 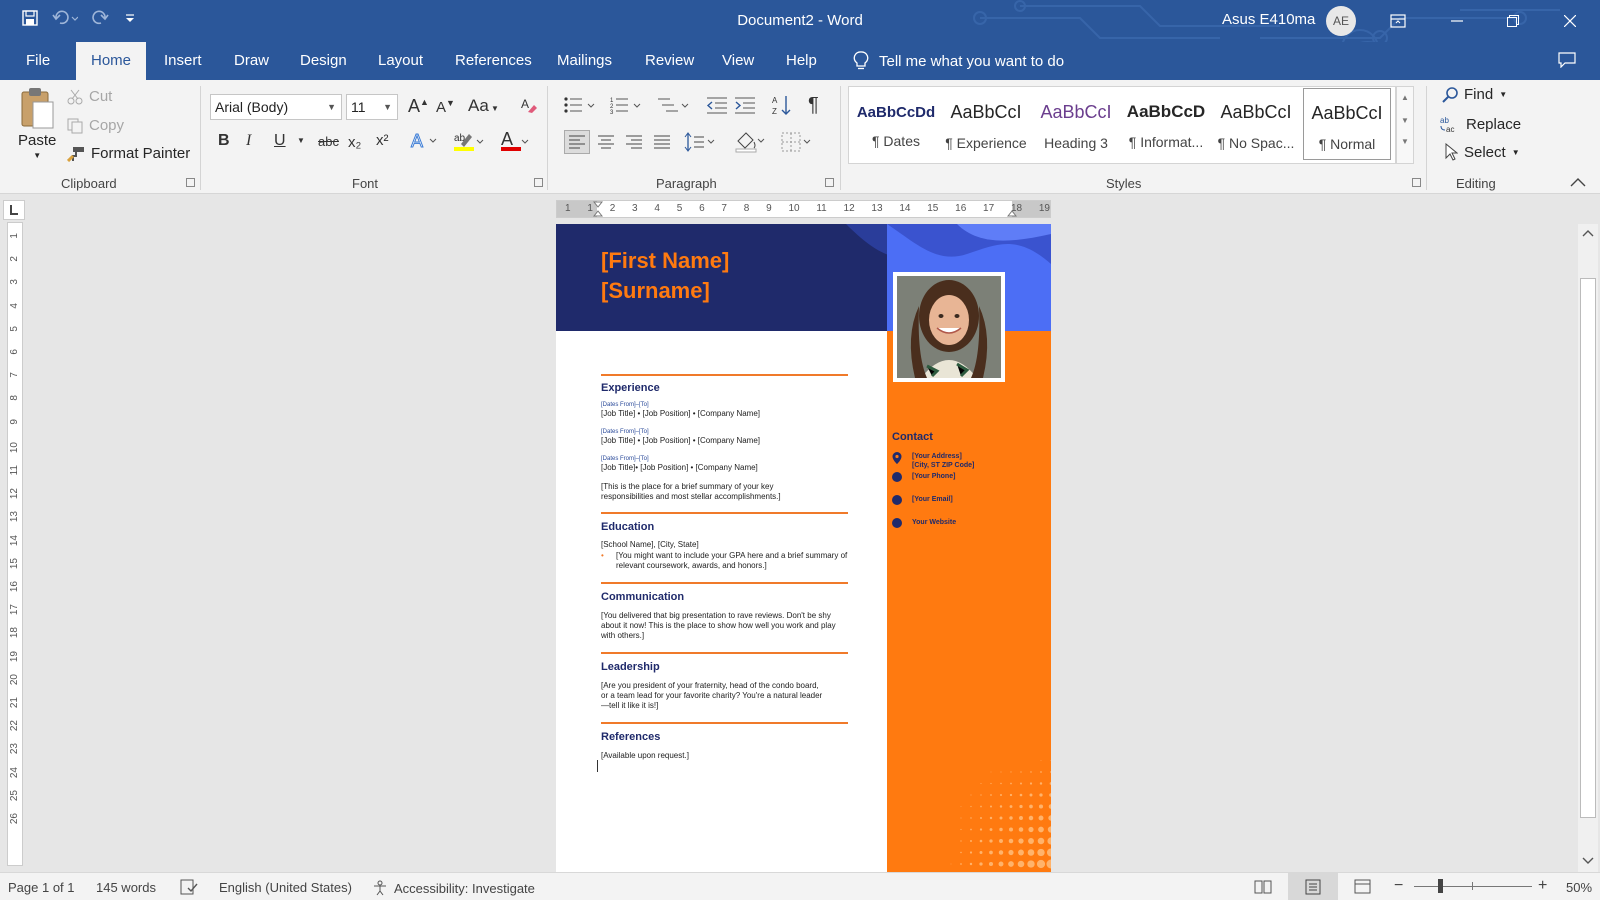 I want to click on references-heading: References, so click(x=630, y=737).